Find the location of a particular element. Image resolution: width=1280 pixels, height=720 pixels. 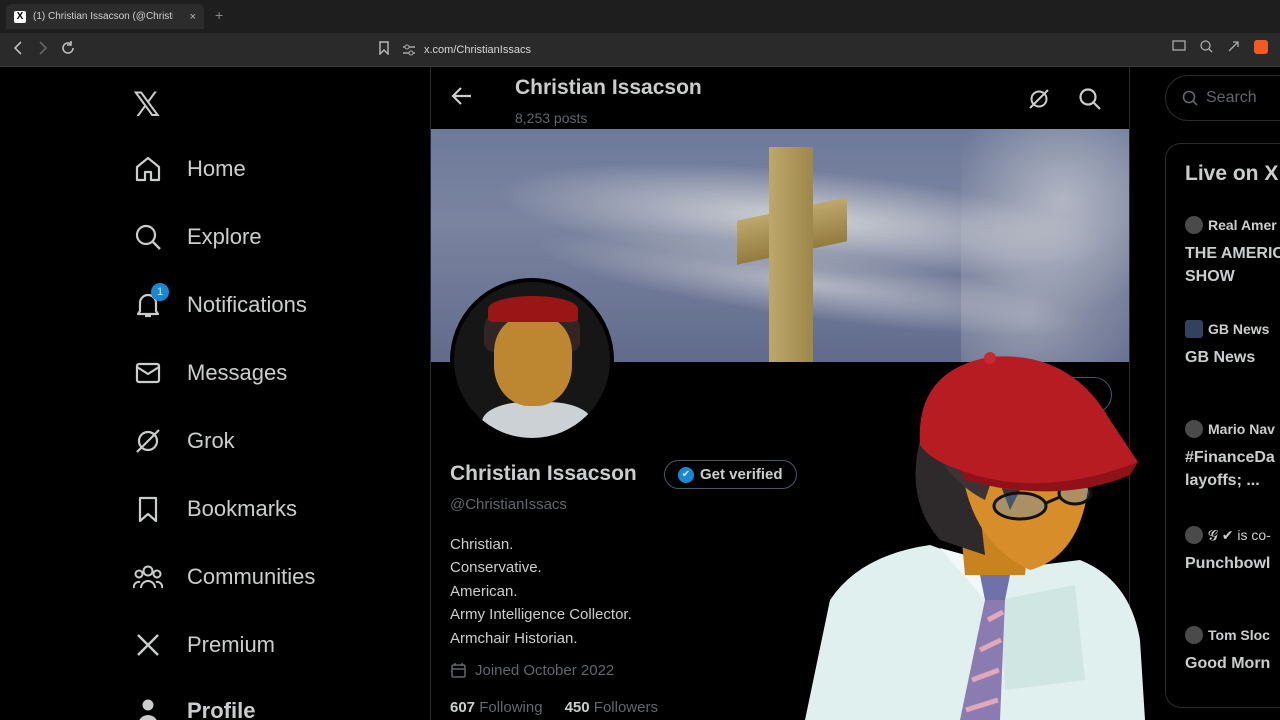

joined-date: Joined October 2022 is located at coordinates (532, 670).